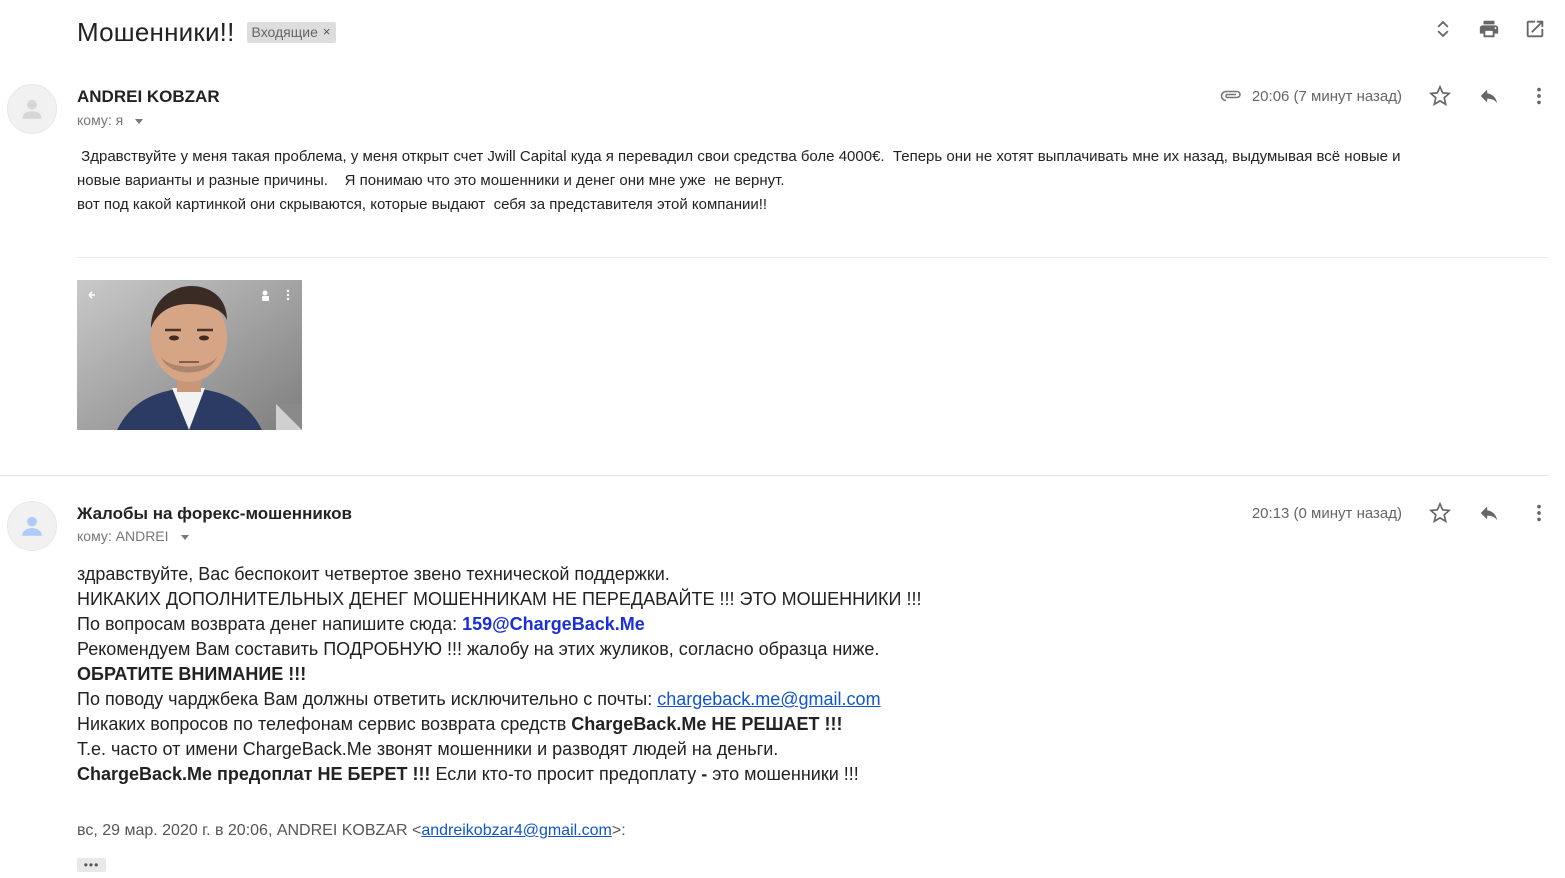  Describe the element at coordinates (284, 31) in the screenshot. I see `label-chip-text: Входящие` at that location.